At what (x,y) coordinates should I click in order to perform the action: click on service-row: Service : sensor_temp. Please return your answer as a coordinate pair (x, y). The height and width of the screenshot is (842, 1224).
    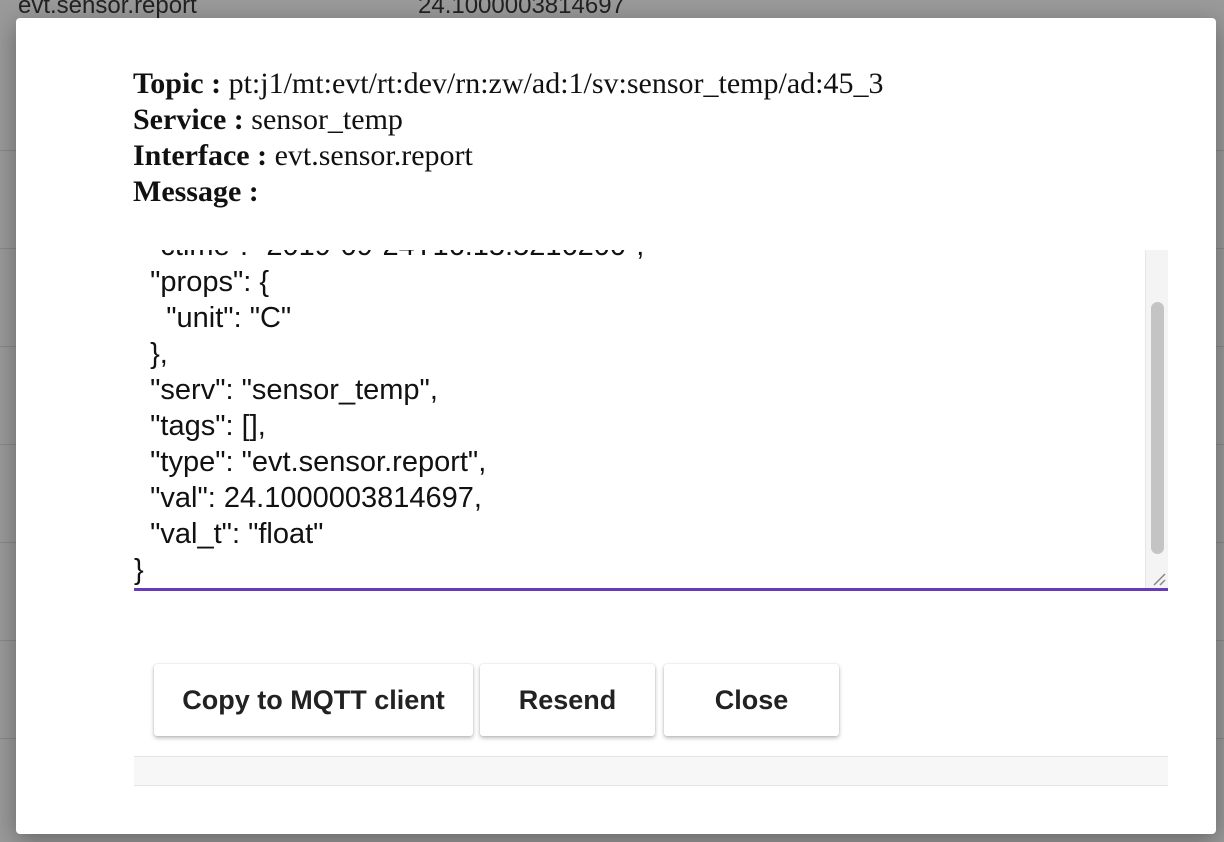
    Looking at the image, I should click on (508, 120).